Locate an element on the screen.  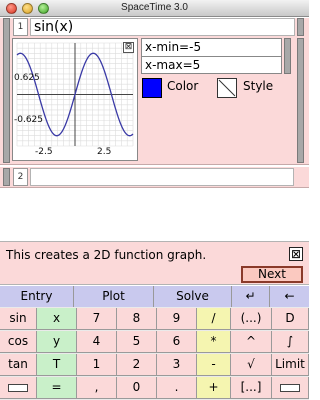
eight-key: 8 is located at coordinates (137, 319).